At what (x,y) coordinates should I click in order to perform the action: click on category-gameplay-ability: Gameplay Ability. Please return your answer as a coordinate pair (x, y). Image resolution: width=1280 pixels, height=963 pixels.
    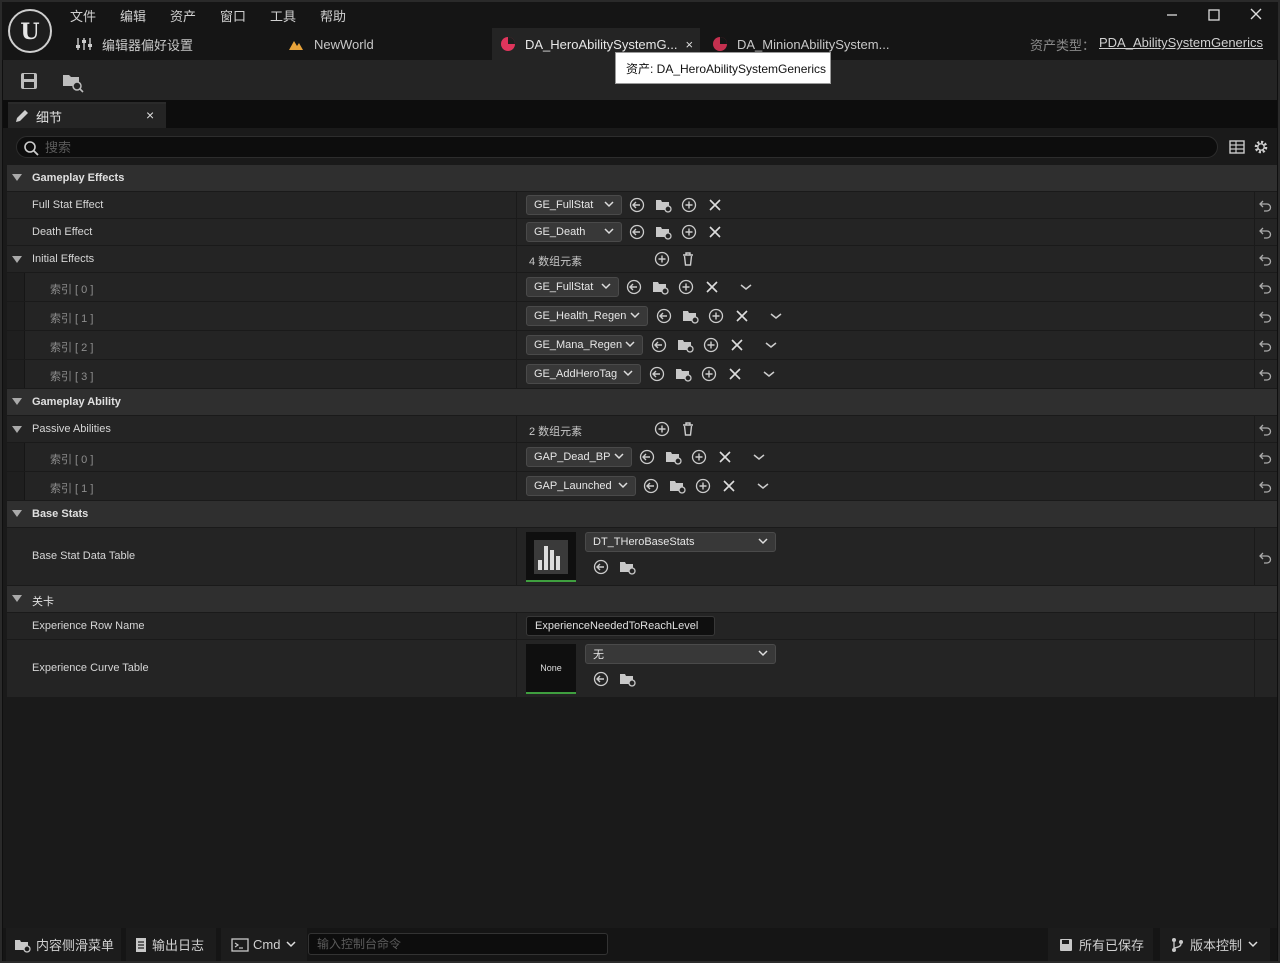
    Looking at the image, I should click on (642, 402).